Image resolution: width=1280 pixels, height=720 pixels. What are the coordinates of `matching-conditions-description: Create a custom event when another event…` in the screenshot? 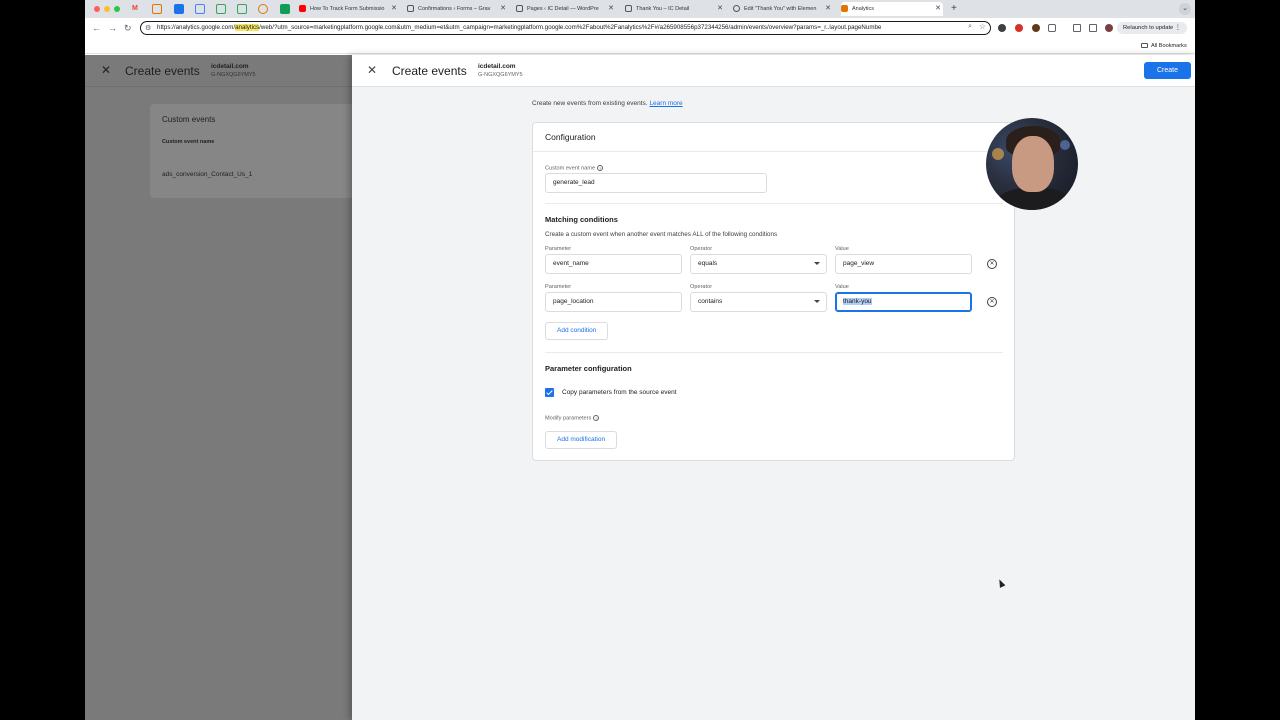 It's located at (661, 234).